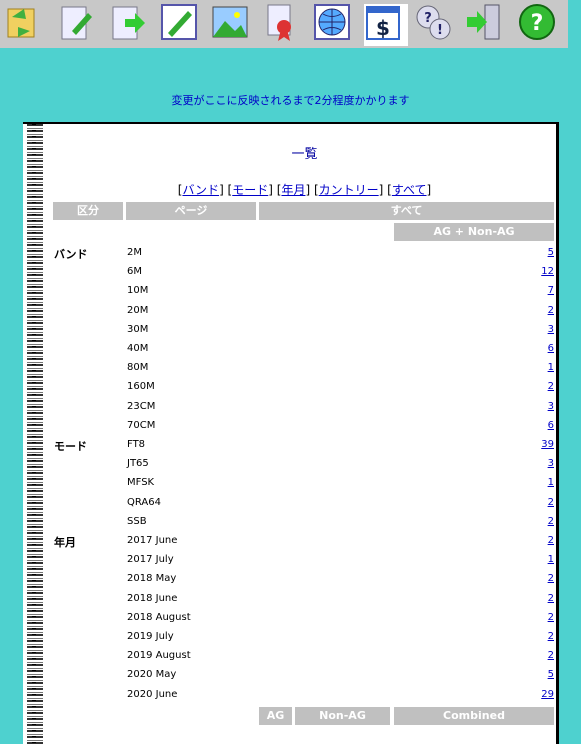 This screenshot has width=581, height=744. Describe the element at coordinates (290, 100) in the screenshot. I see `update-notice: 変更がここに反映されるまで2分程度かかります` at that location.